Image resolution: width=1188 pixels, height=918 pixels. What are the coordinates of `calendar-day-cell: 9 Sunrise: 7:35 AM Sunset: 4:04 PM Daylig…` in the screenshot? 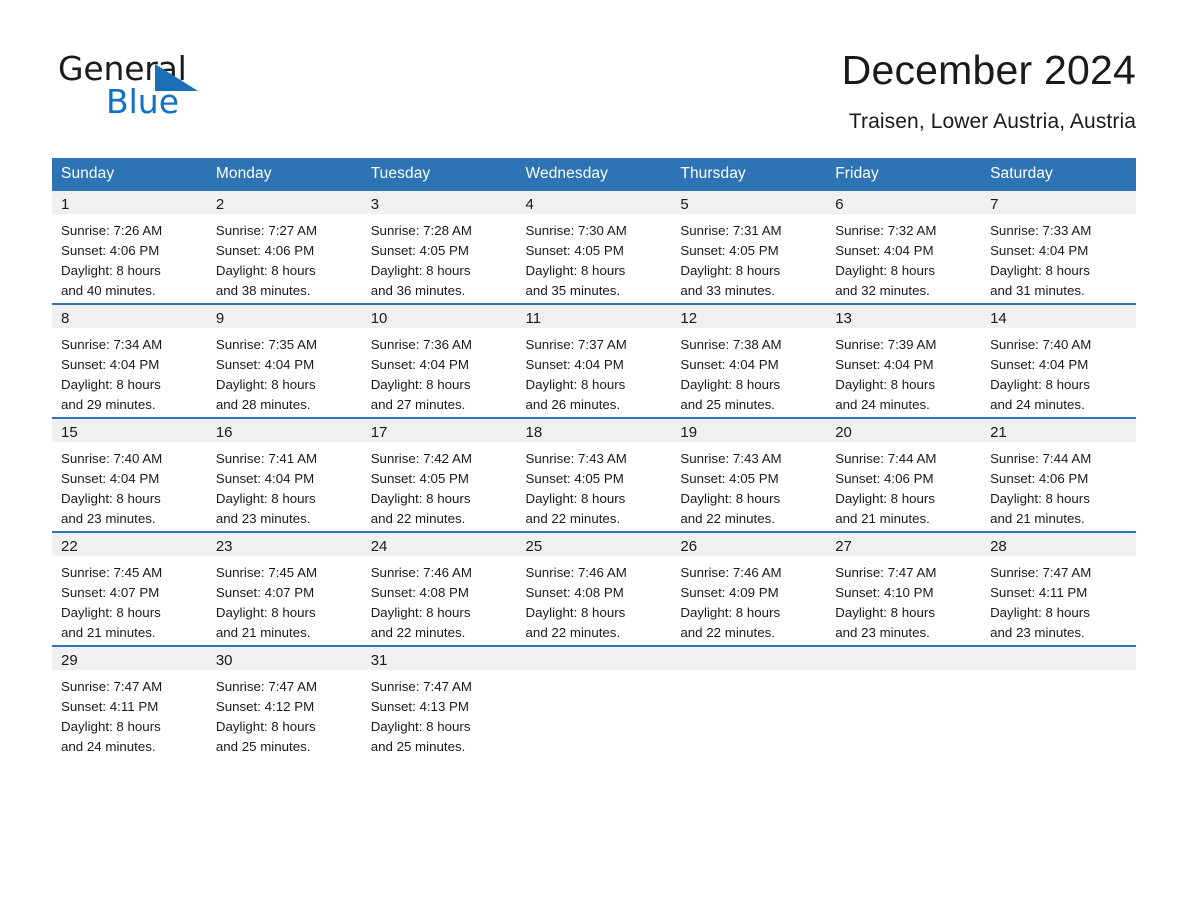 It's located at (284, 360).